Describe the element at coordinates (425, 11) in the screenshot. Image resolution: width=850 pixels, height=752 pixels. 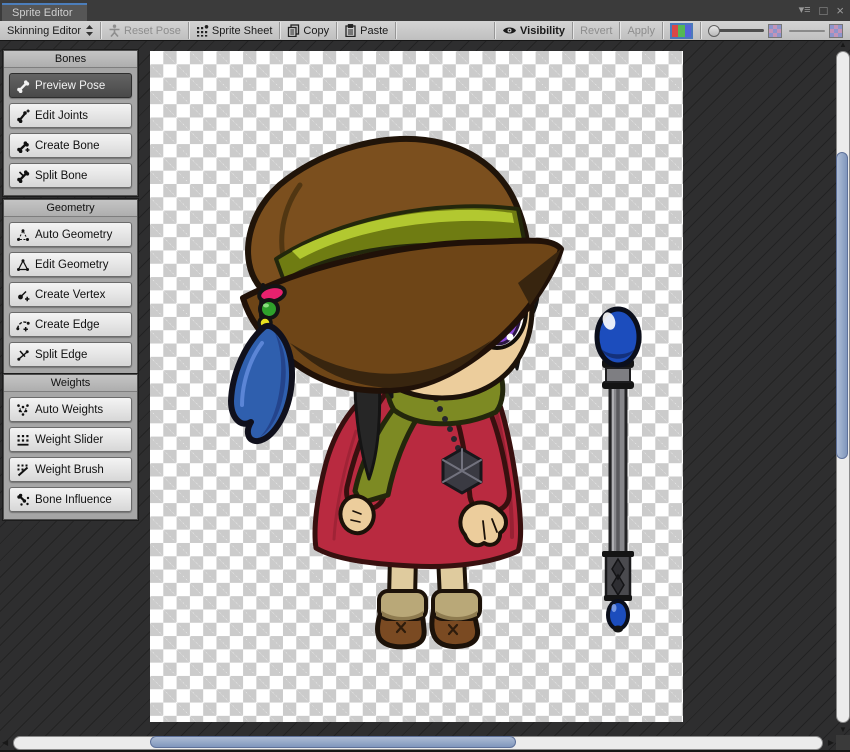
I see `title-bar: Sprite Editor ▾≡ □ ×` at that location.